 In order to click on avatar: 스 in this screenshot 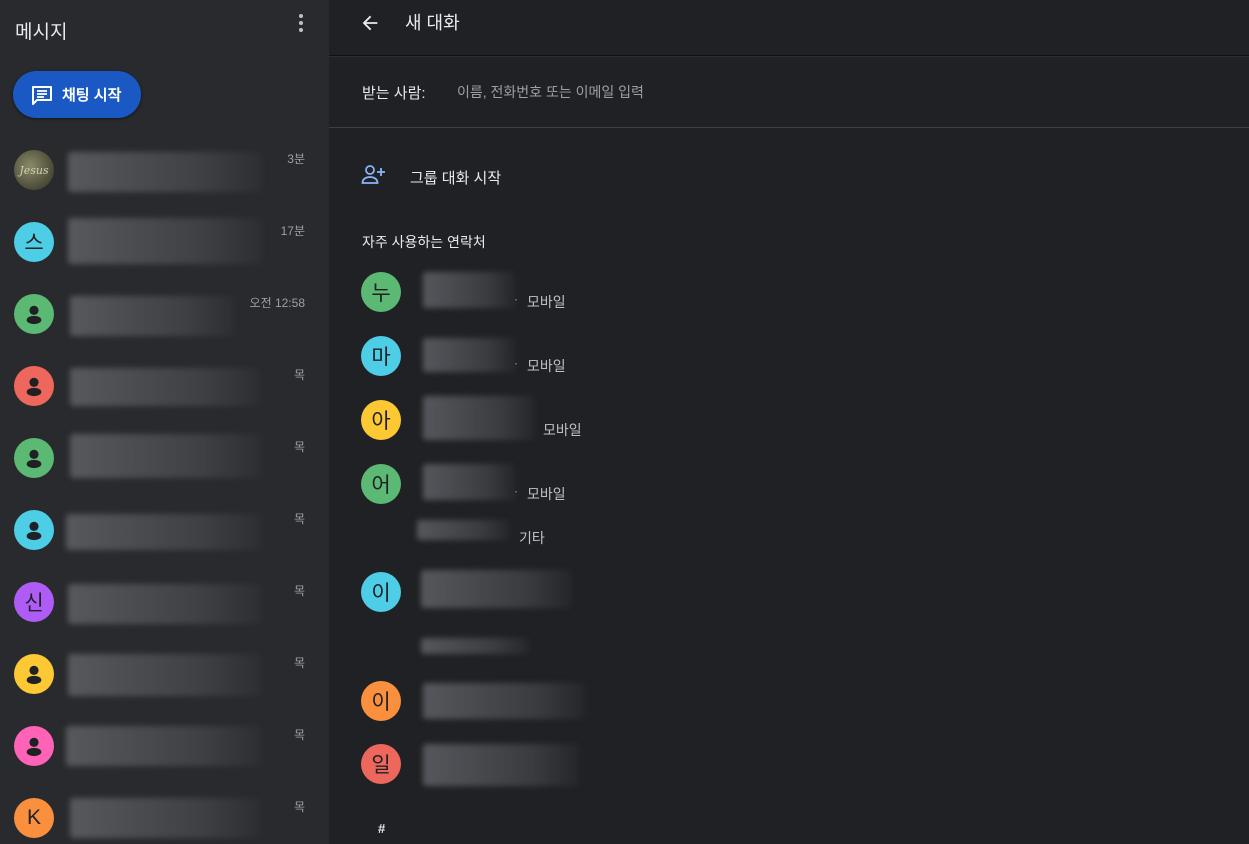, I will do `click(34, 242)`.